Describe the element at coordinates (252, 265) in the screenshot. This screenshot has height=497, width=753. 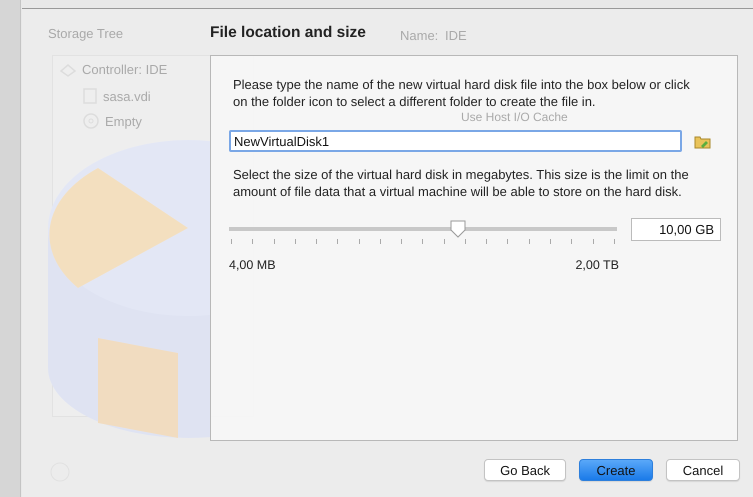
I see `min-size-label: 4,00 MB` at that location.